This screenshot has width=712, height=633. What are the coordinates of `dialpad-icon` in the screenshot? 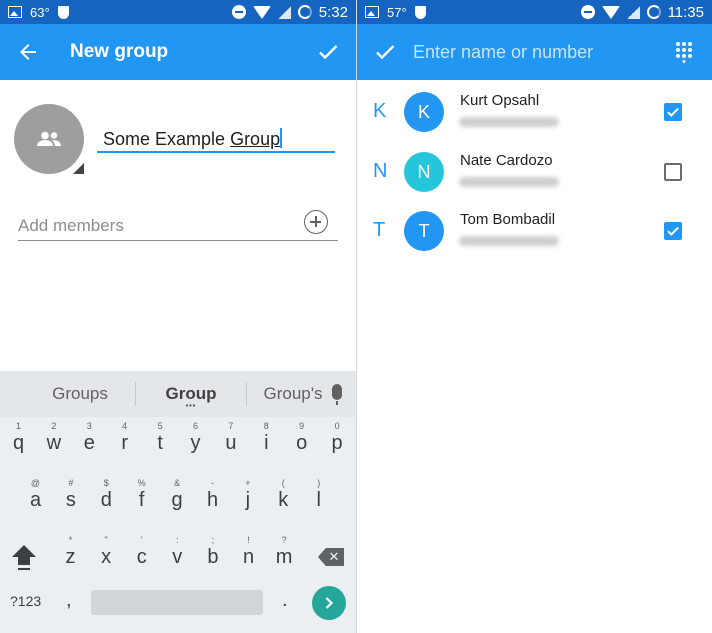 It's located at (684, 52).